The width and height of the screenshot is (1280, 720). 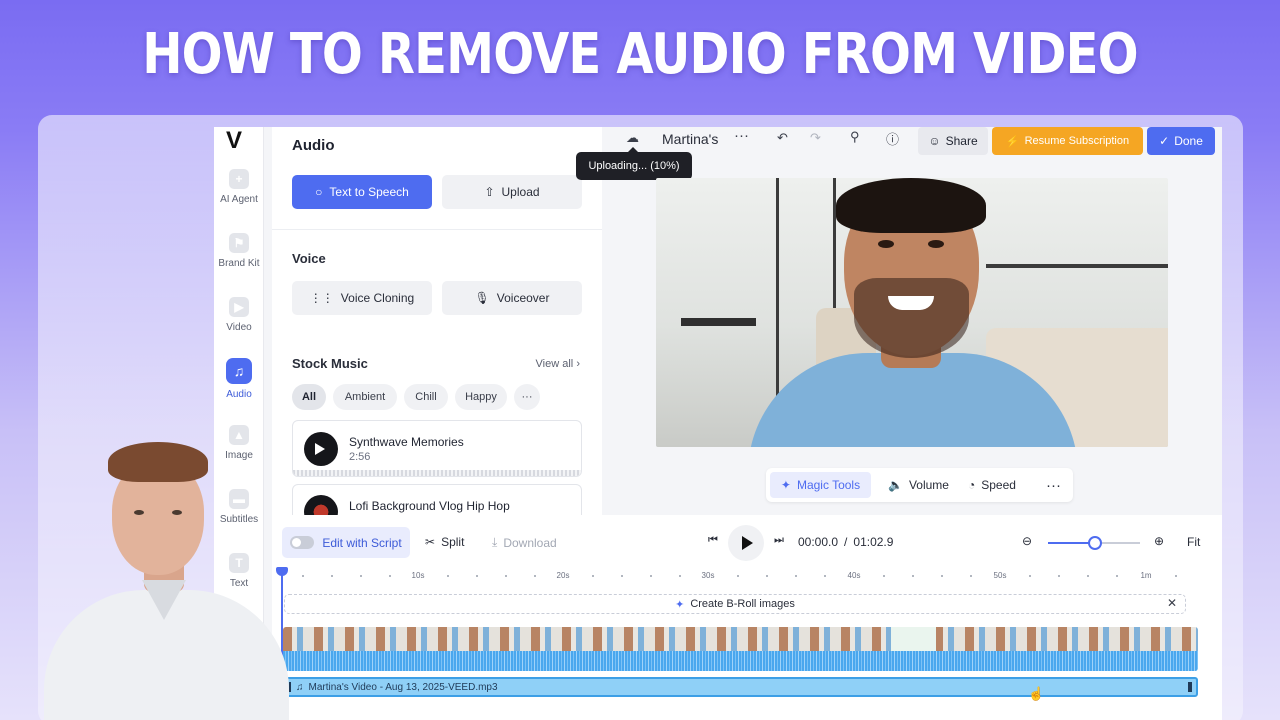 What do you see at coordinates (239, 251) in the screenshot?
I see `rail-item-brand-kit: ⚑ Brand Kit` at bounding box center [239, 251].